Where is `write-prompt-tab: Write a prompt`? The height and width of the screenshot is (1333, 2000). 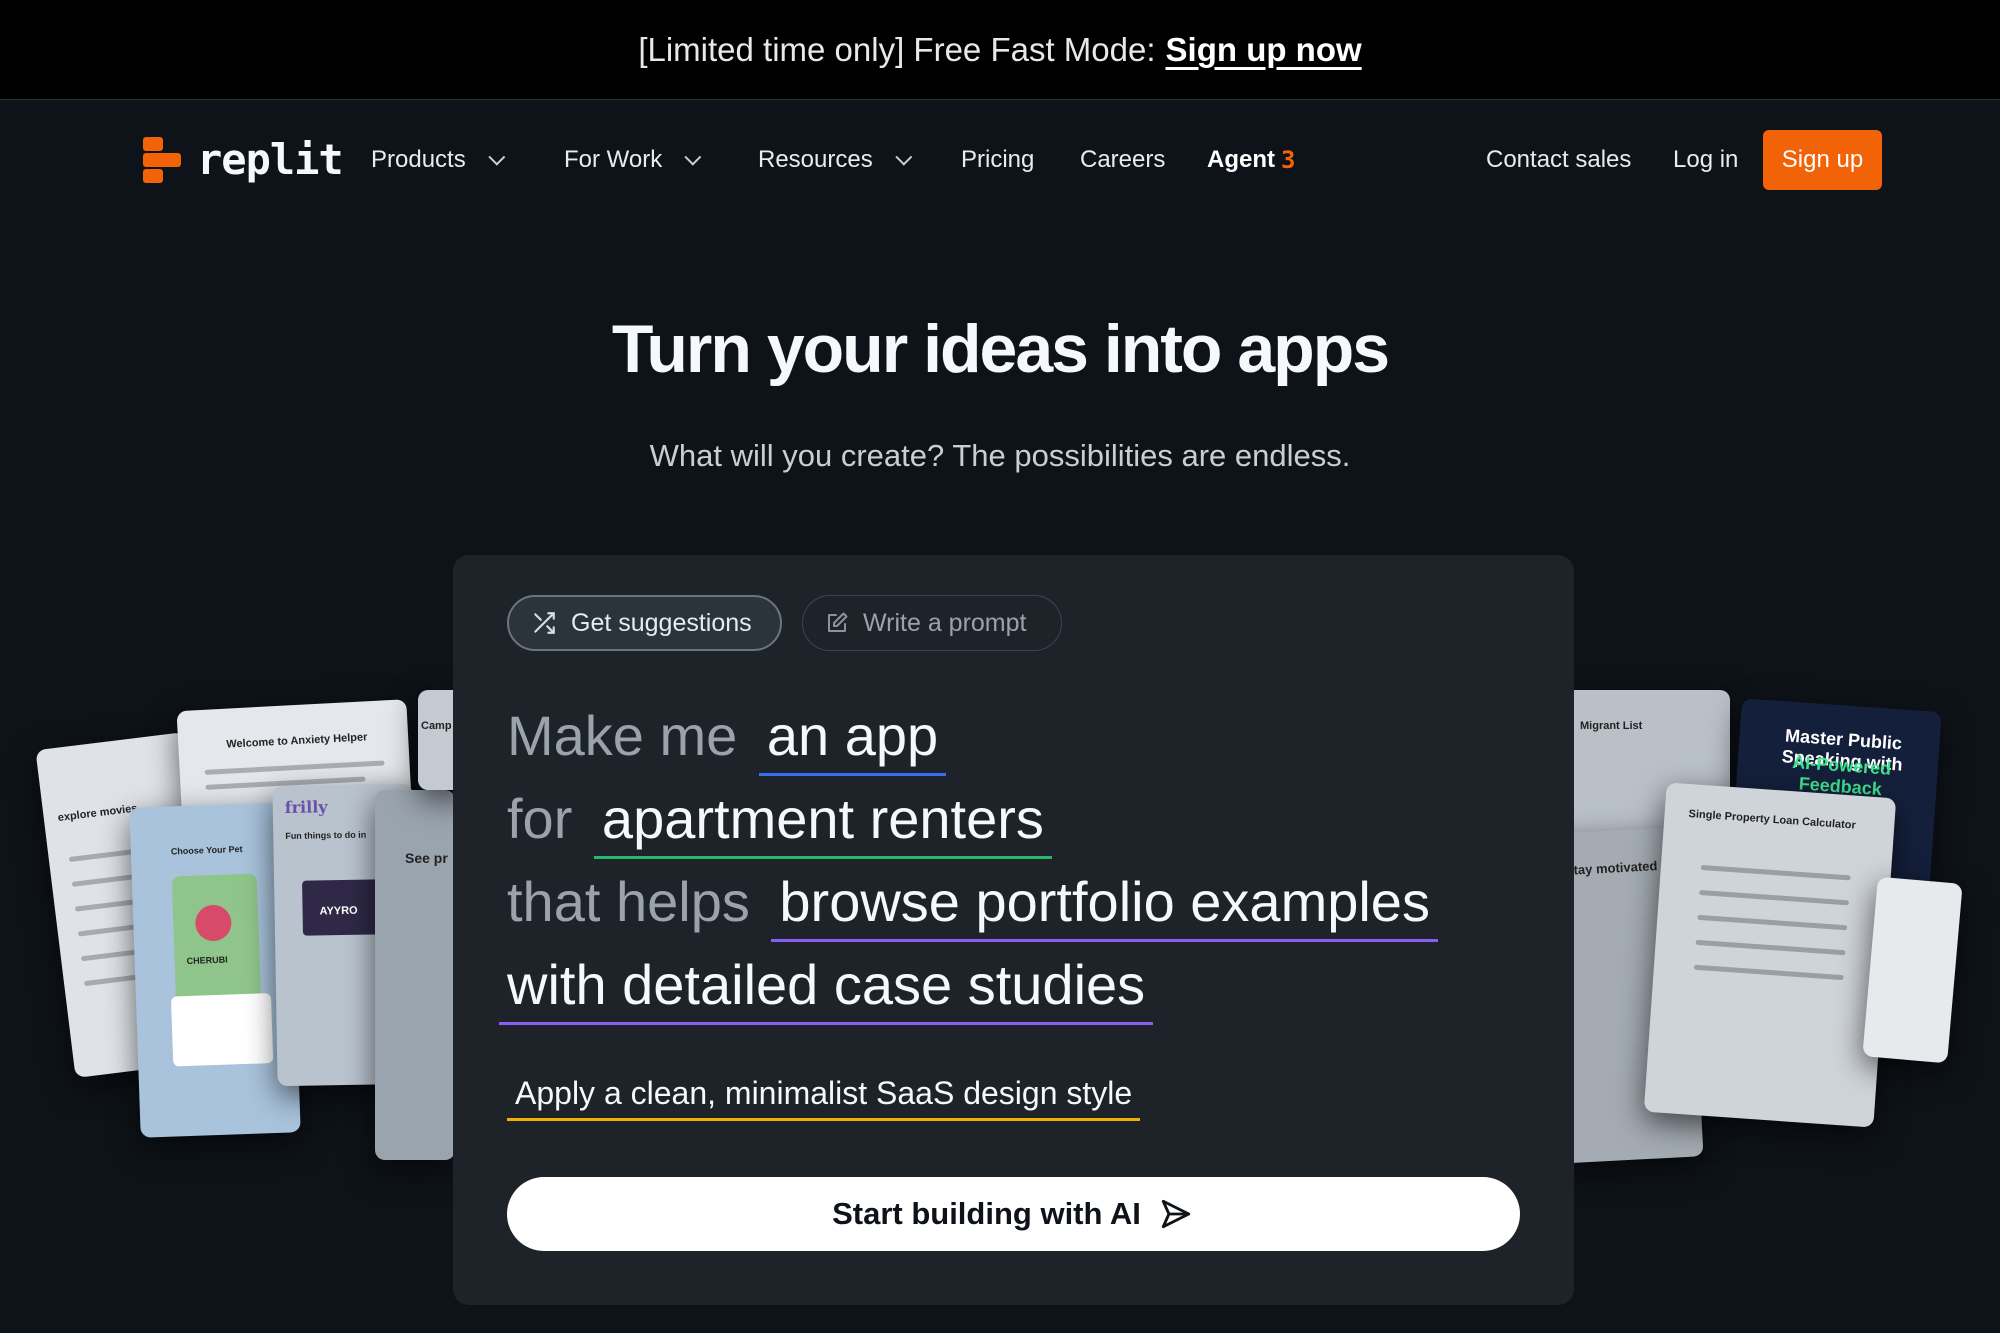
write-prompt-tab: Write a prompt is located at coordinates (932, 623).